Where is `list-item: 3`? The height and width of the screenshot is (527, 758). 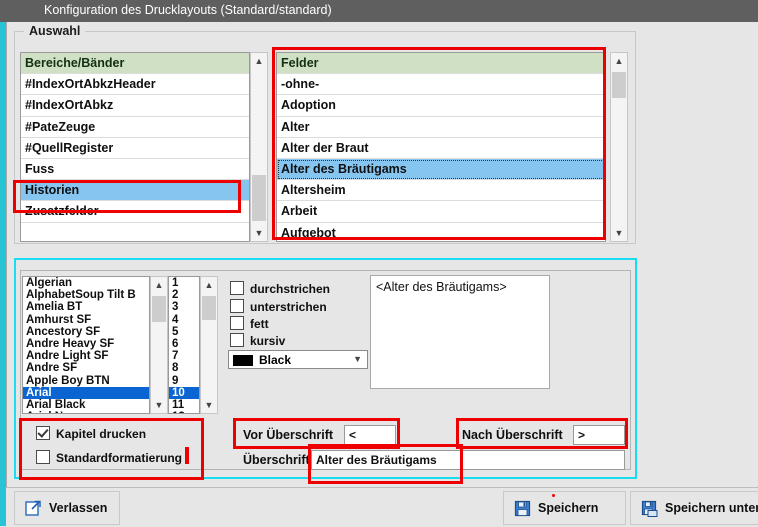
list-item: 3 is located at coordinates (184, 307).